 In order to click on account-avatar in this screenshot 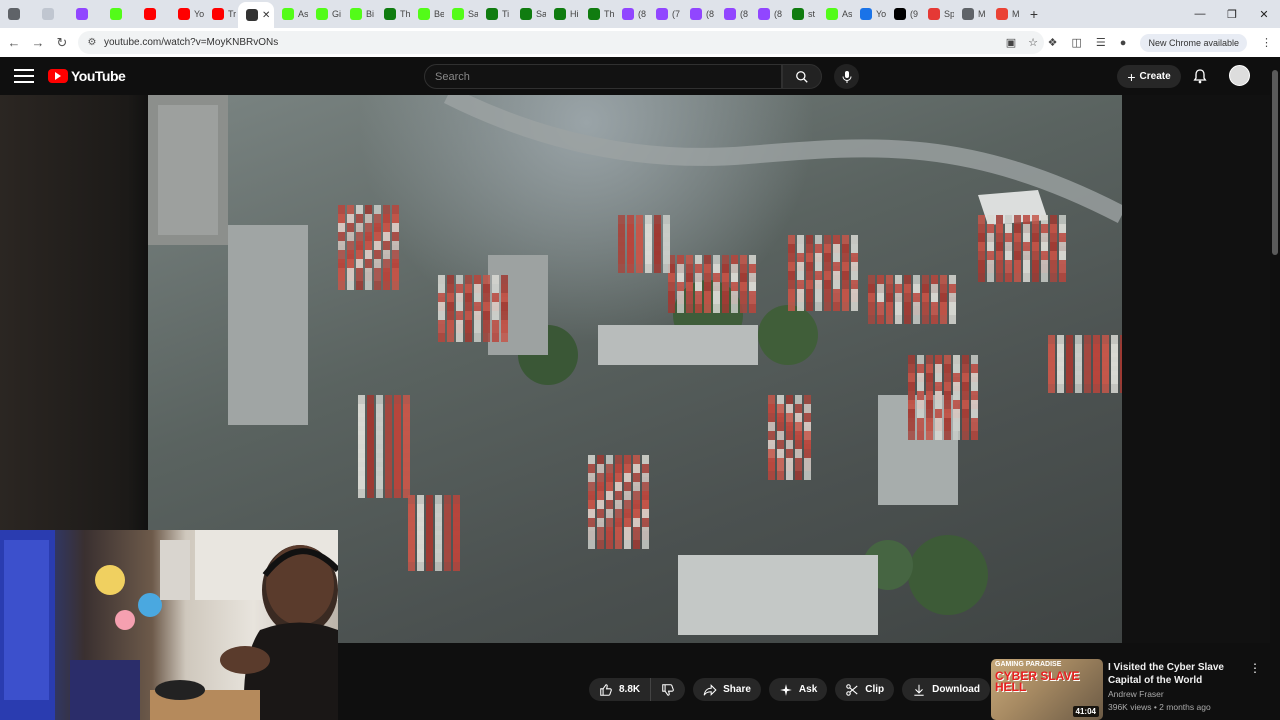, I will do `click(1239, 75)`.